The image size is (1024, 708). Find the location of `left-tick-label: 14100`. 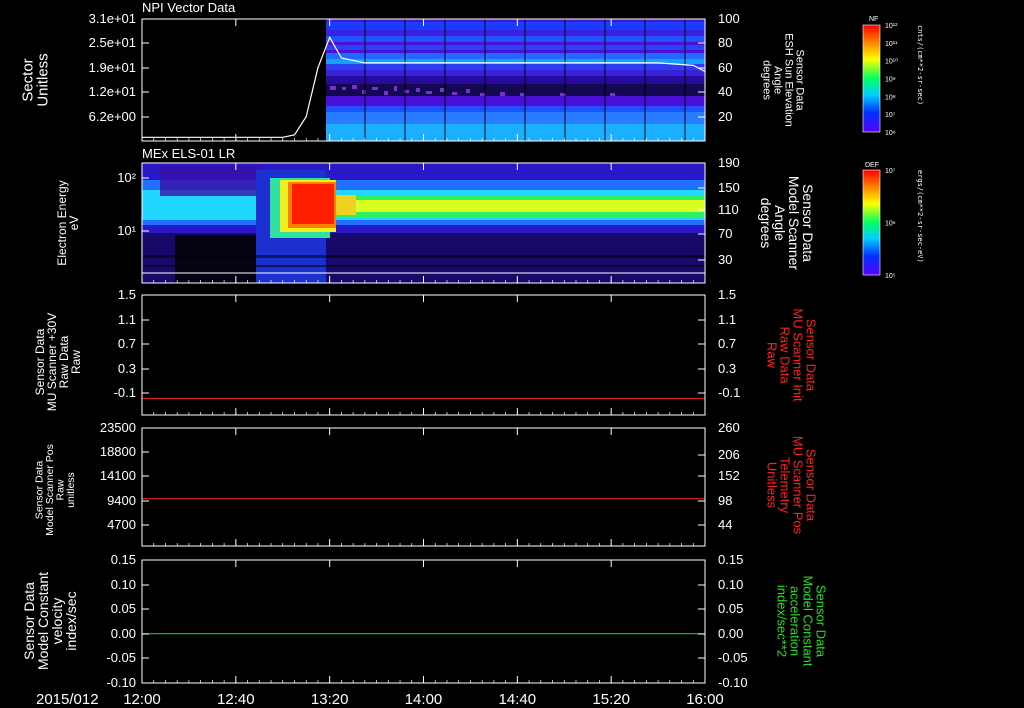

left-tick-label: 14100 is located at coordinates (118, 475).